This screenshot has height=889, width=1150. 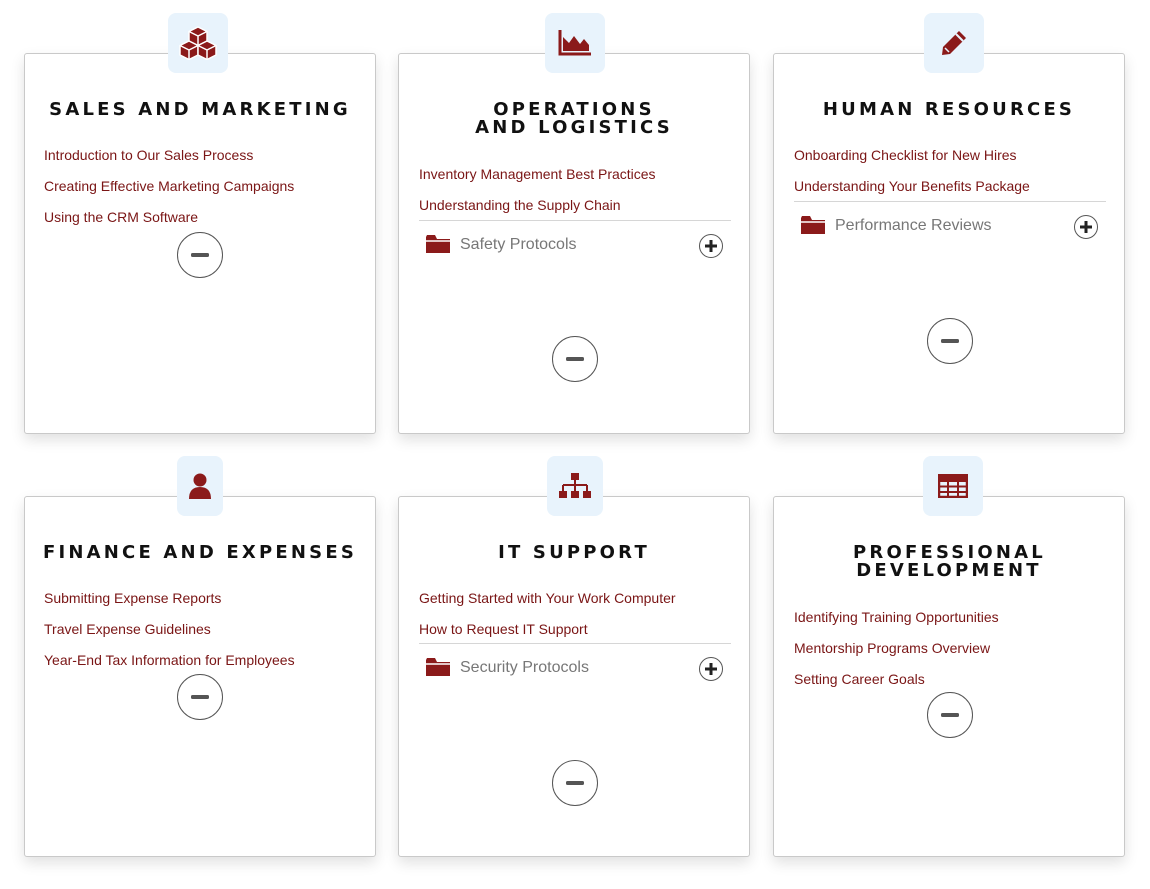 What do you see at coordinates (200, 109) in the screenshot?
I see `card-title: SALES AND MARKETING` at bounding box center [200, 109].